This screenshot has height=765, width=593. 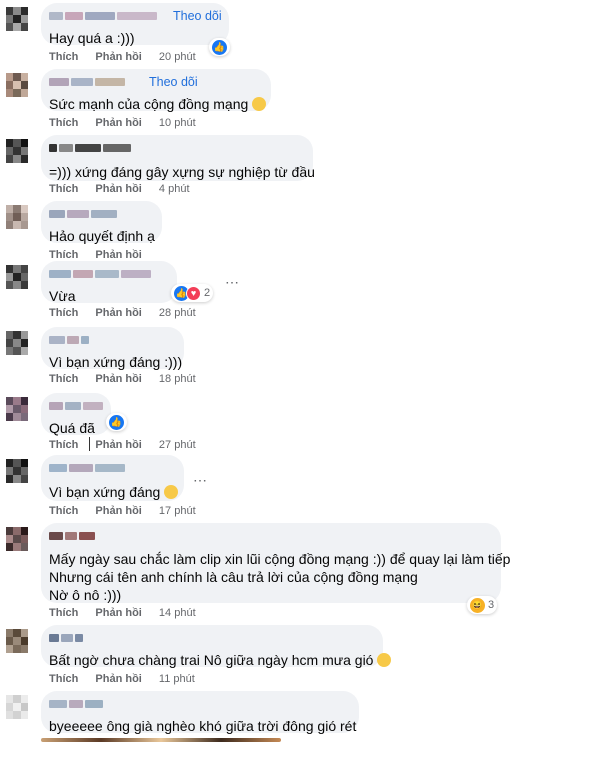 I want to click on timestamp: 11 phút, so click(x=177, y=679).